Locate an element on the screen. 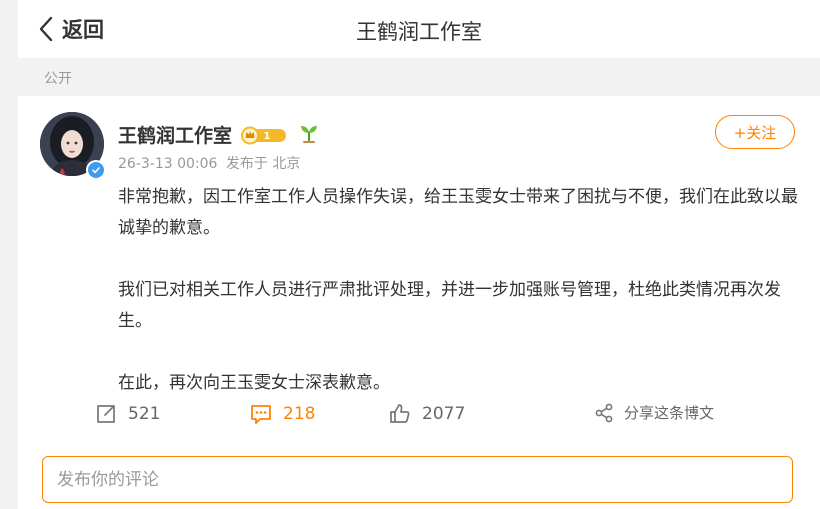  chevron-left-icon is located at coordinates (46, 29).